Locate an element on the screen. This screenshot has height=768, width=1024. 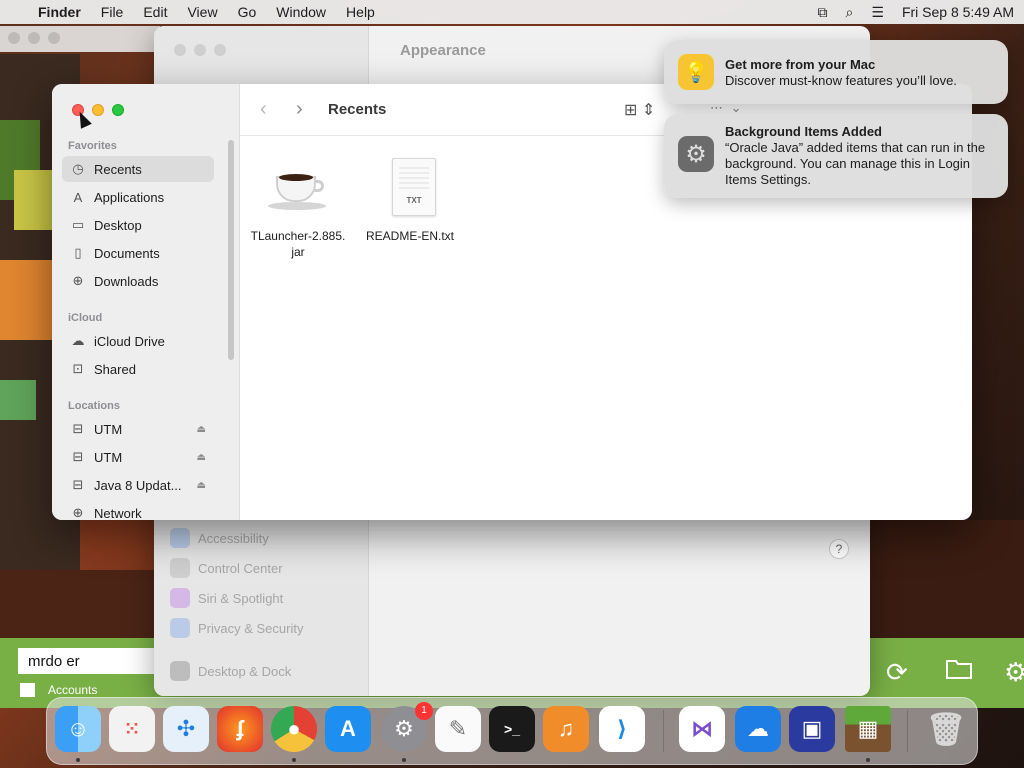
sidebar-item-label: Shared is located at coordinates (115, 369).